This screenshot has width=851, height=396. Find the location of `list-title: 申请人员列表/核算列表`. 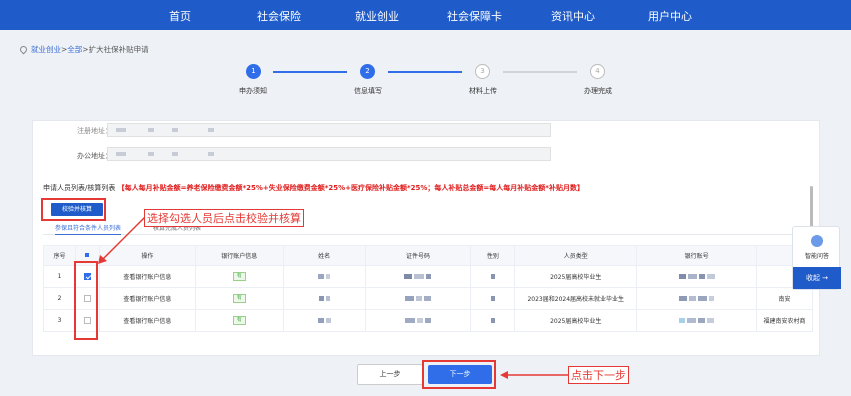

list-title: 申请人员列表/核算列表 is located at coordinates (79, 188).